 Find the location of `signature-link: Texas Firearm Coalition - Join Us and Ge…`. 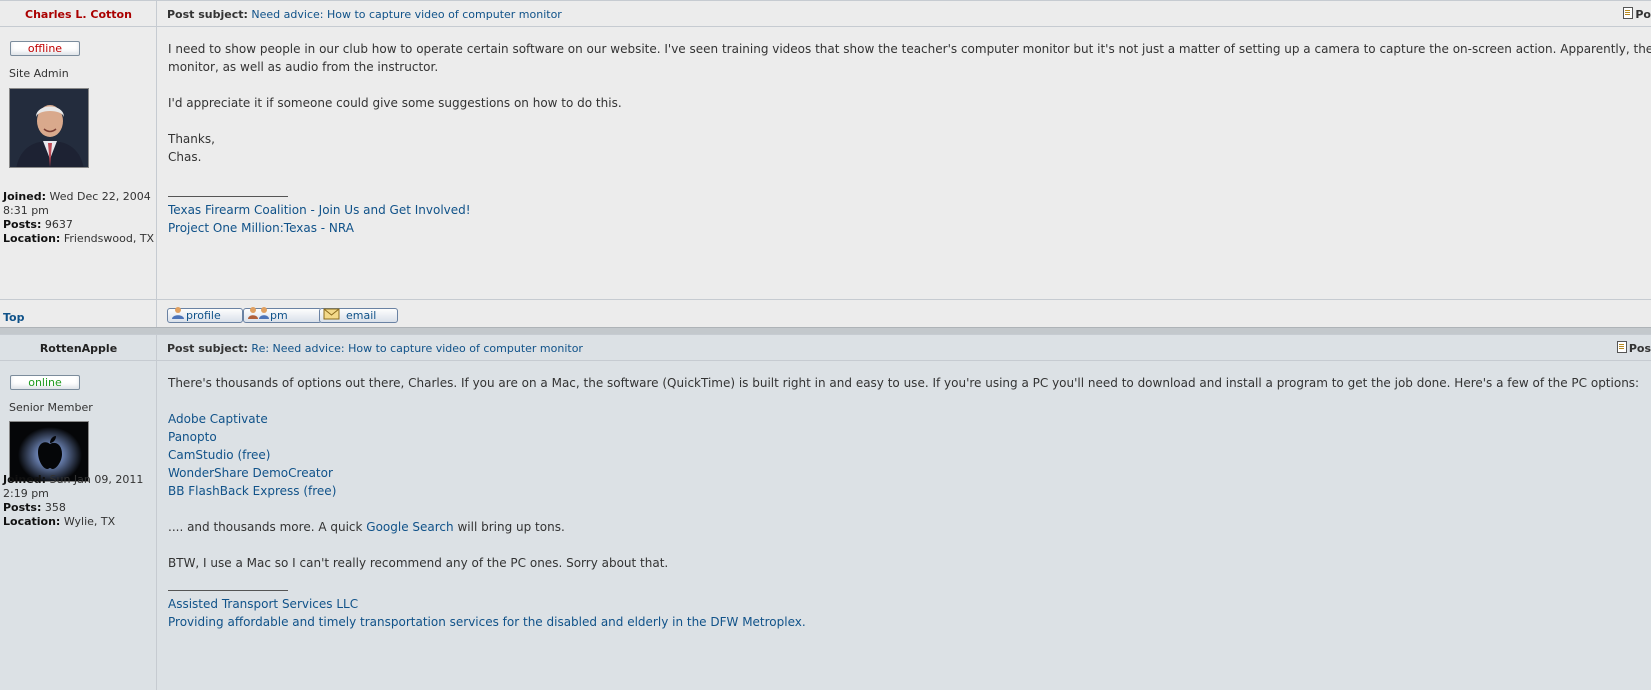

signature-link: Texas Firearm Coalition - Join Us and Ge… is located at coordinates (319, 210).